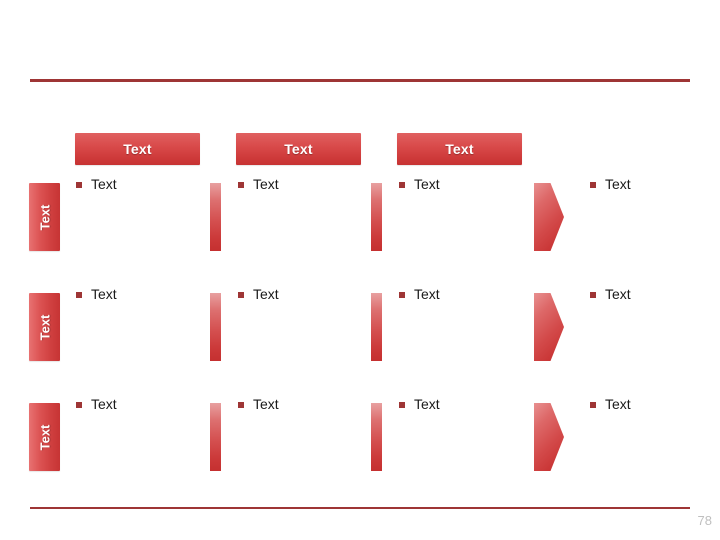 This screenshot has height=540, width=720. I want to click on row-1-cell-1: Text, so click(96, 184).